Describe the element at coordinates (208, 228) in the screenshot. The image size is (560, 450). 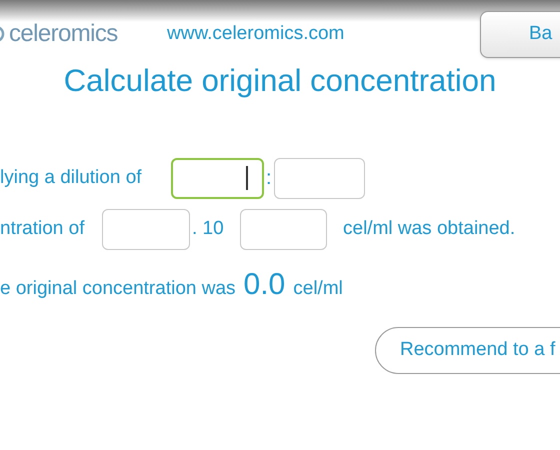
I see `multiplier-text: . 10` at that location.